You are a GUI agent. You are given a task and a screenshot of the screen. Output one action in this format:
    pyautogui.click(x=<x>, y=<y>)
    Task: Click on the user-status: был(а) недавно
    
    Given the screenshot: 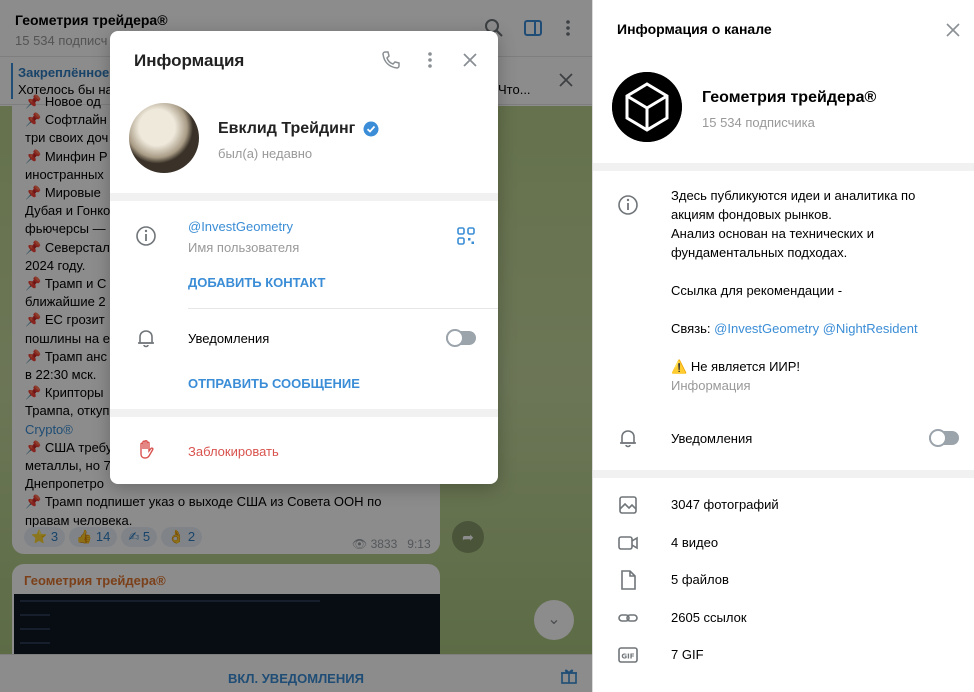 What is the action you would take?
    pyautogui.click(x=265, y=153)
    